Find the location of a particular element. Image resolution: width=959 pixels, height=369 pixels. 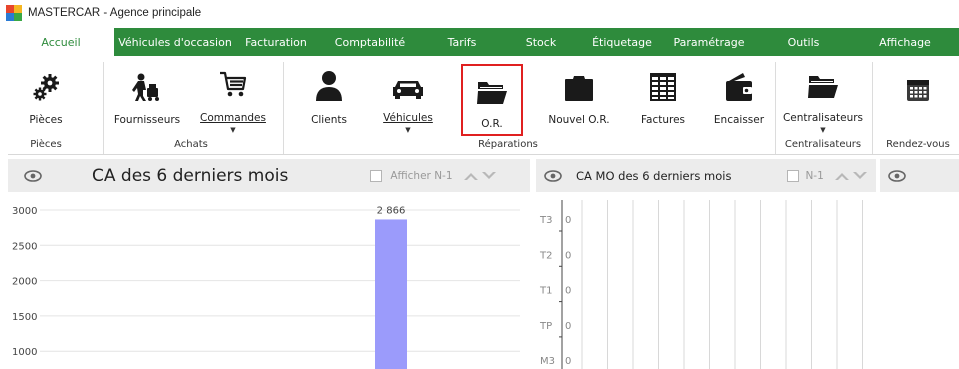

y-tick-label: 1500 is located at coordinates (24, 317).